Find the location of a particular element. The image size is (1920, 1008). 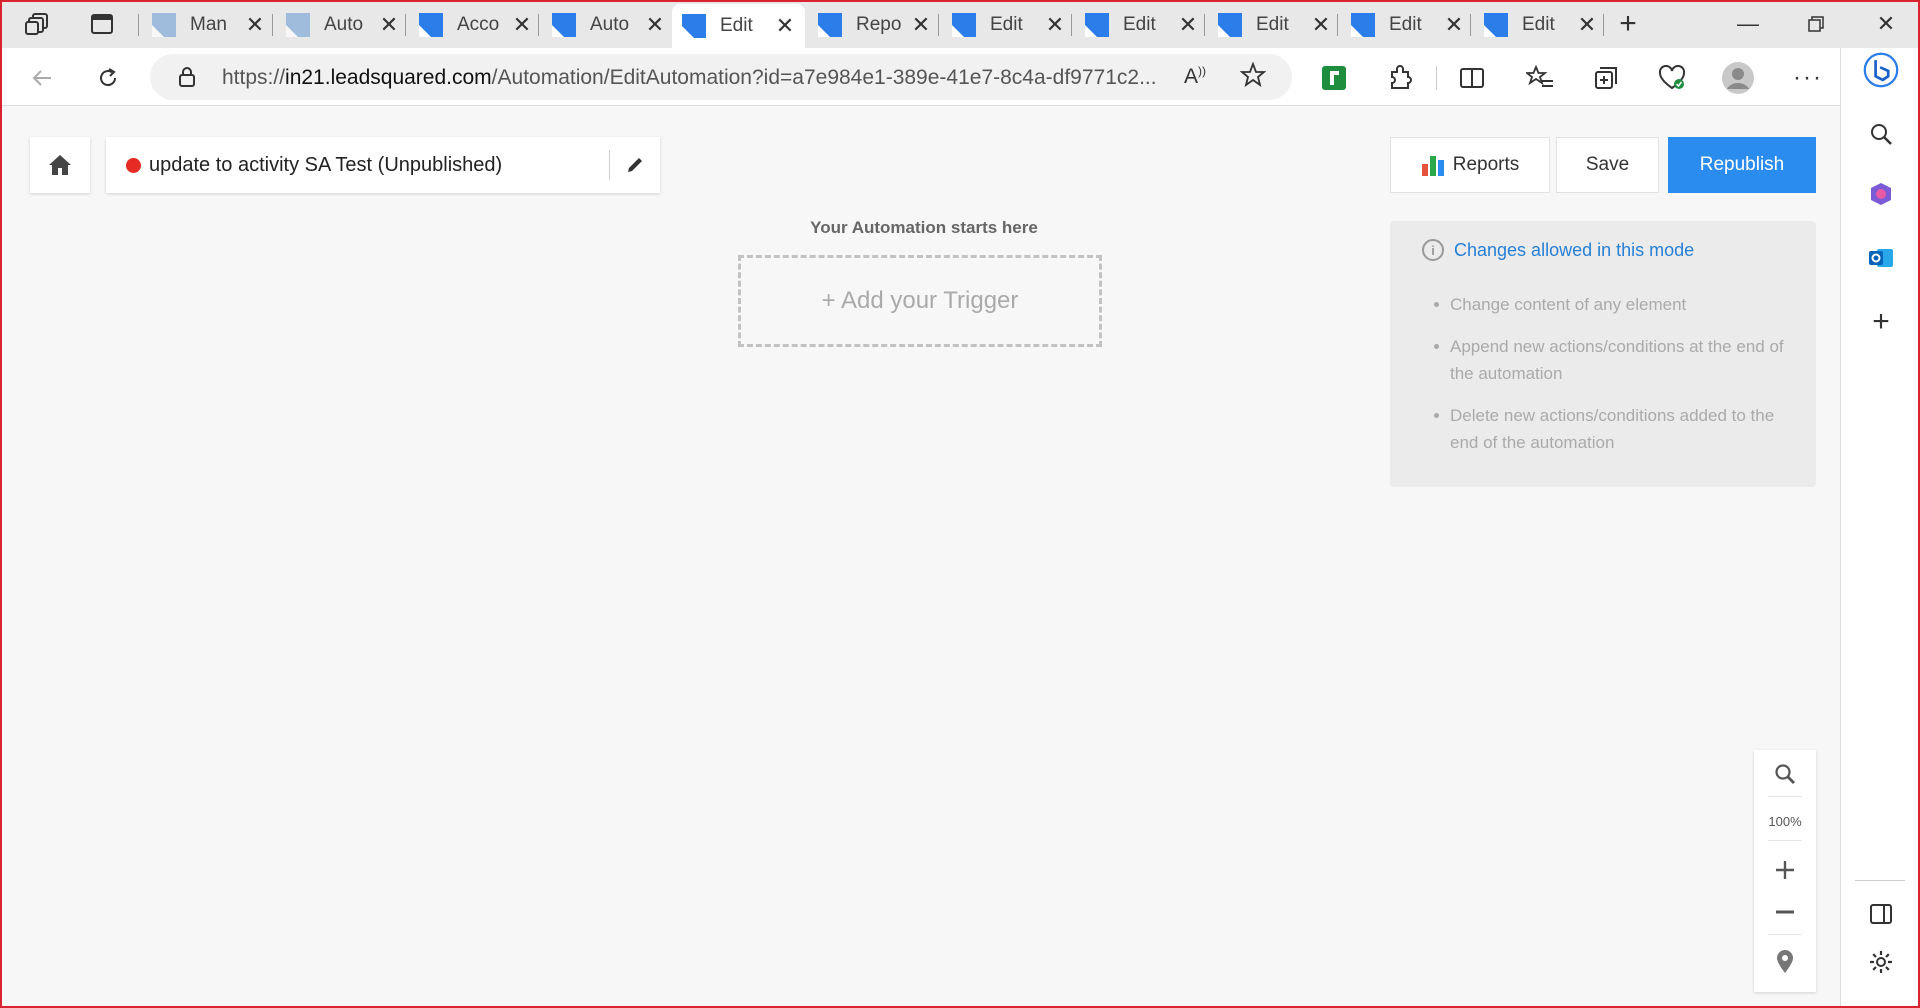

new-tab-plus-icon: + is located at coordinates (1628, 23).